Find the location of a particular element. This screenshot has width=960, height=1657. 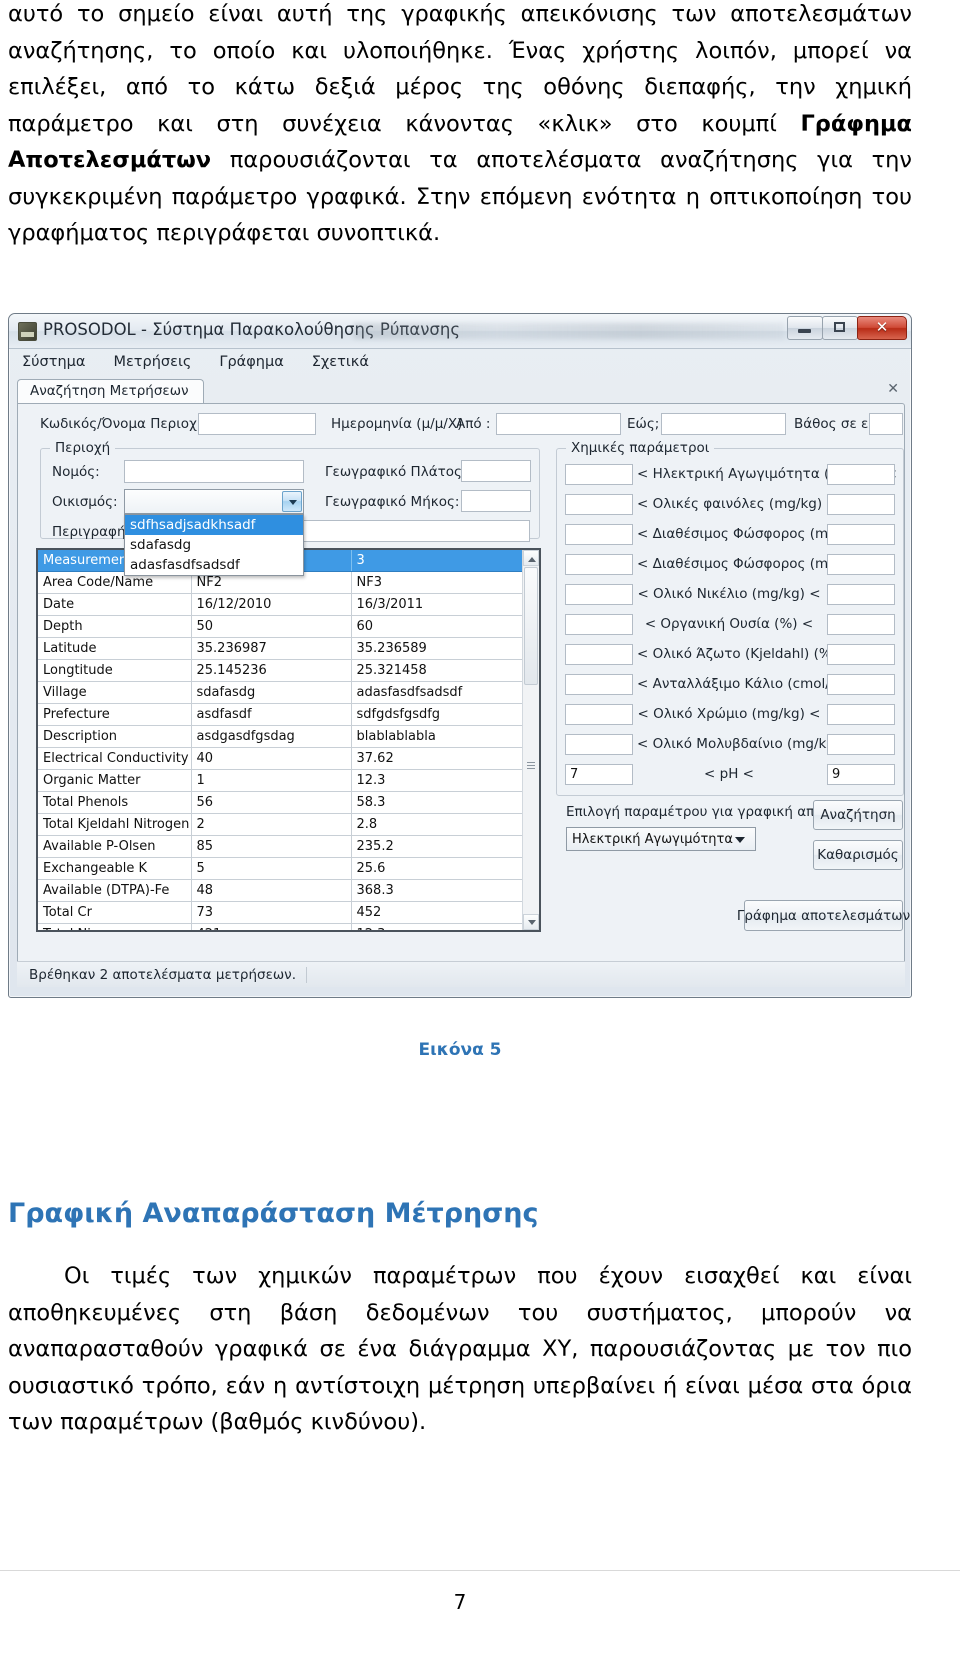

table-cell: Prefecture is located at coordinates (115, 714).